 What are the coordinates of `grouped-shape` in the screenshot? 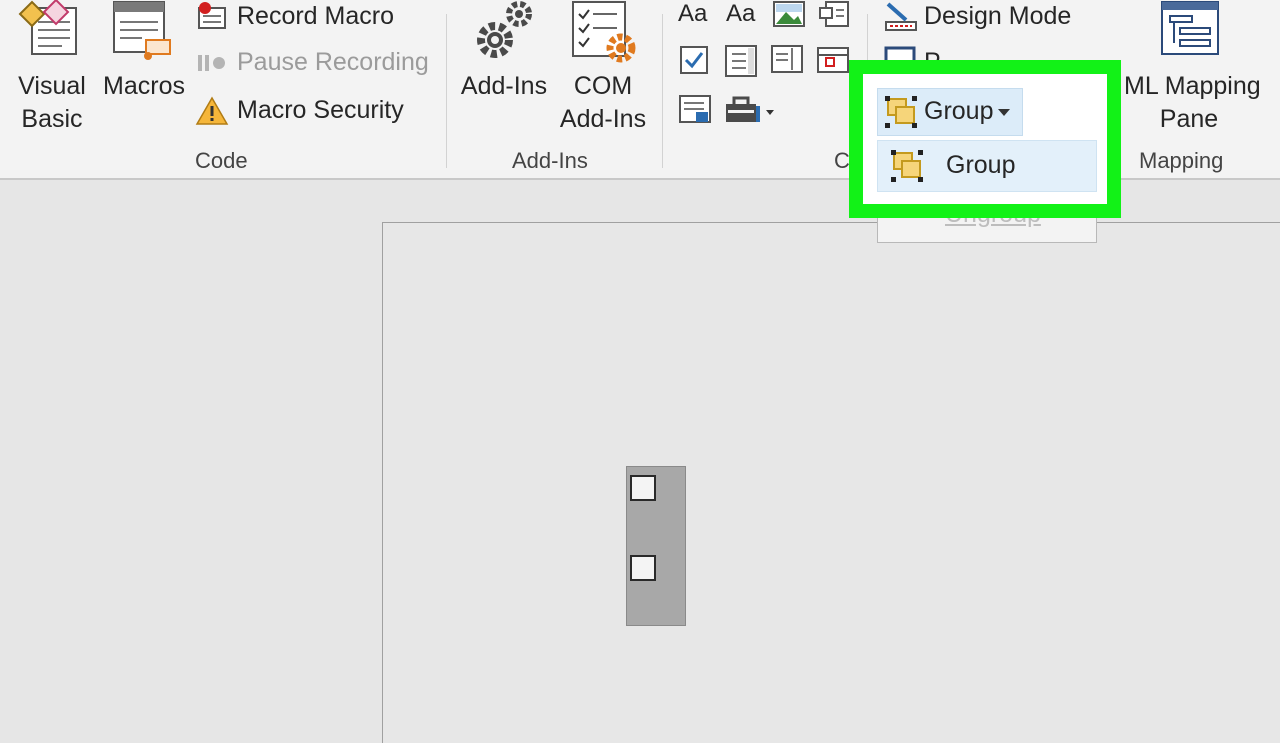 It's located at (656, 546).